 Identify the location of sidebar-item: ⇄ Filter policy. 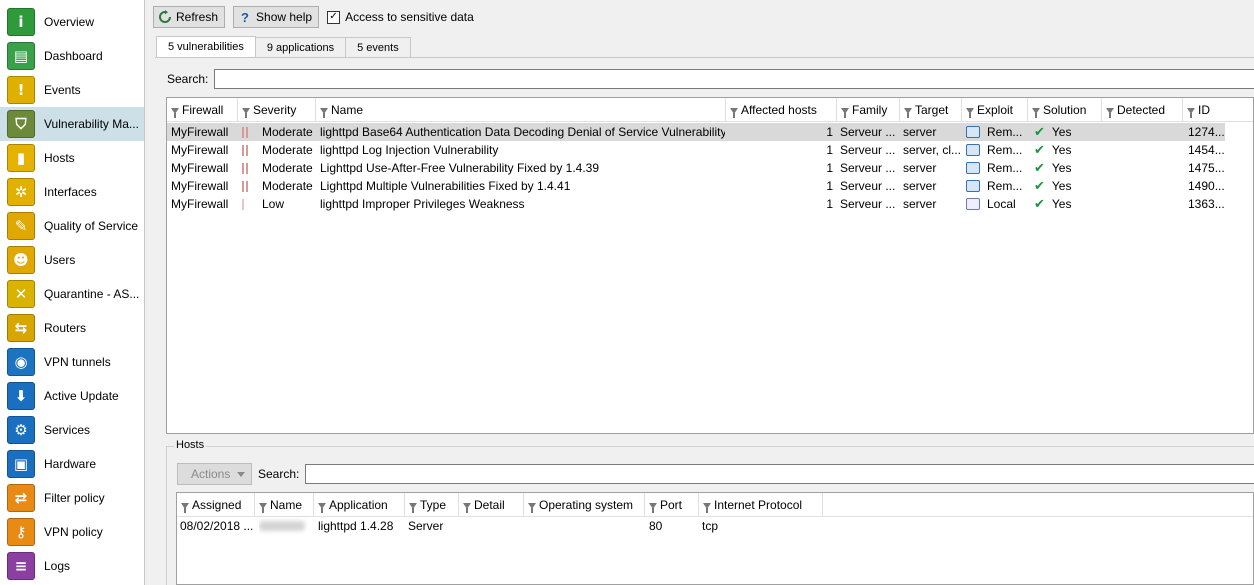
(72, 498).